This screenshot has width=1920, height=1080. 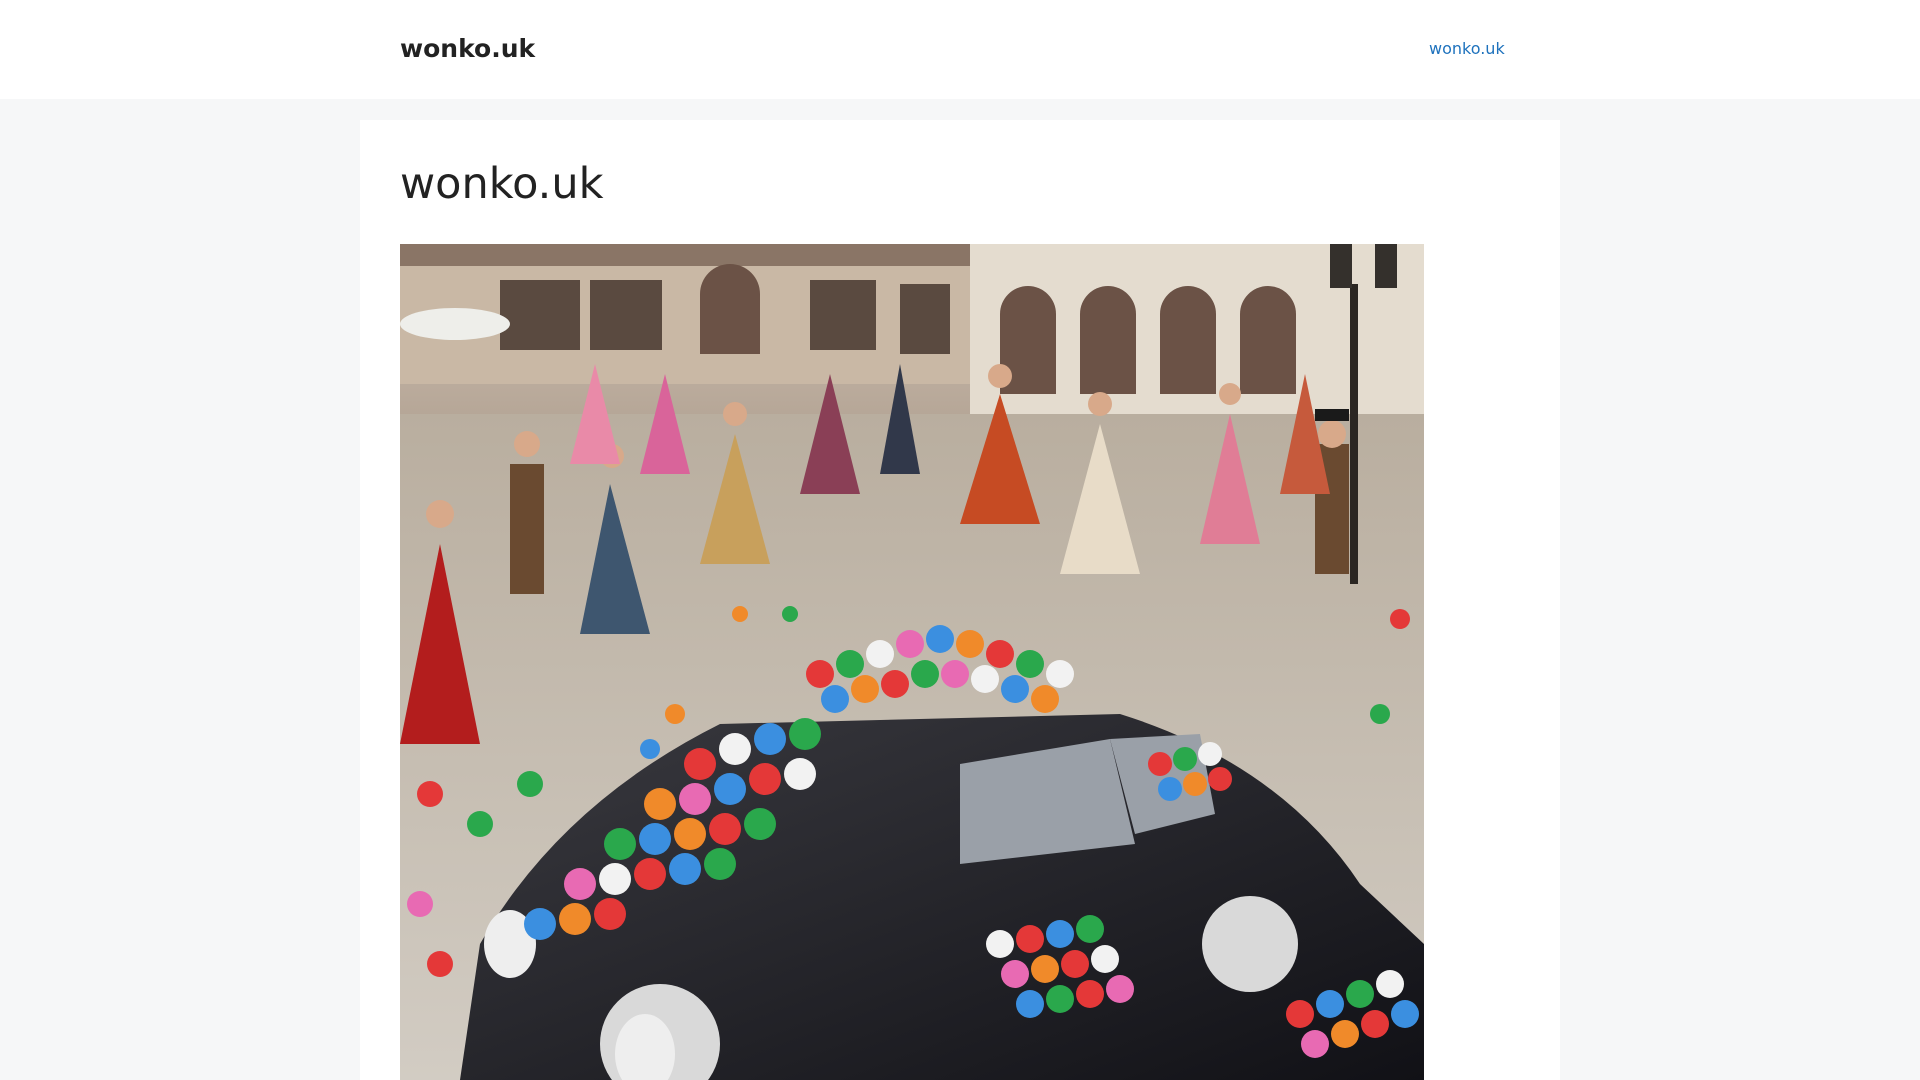 I want to click on page-title: wonko.uk, so click(x=502, y=184).